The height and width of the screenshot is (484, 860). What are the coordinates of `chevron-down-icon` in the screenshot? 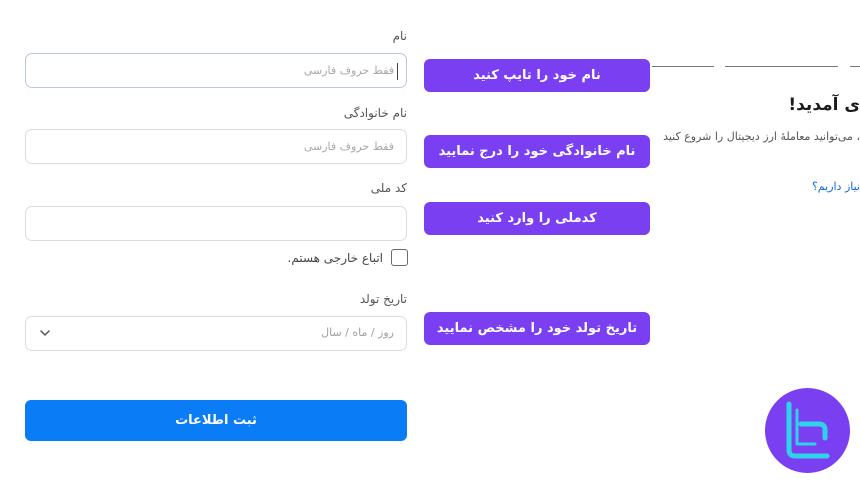 It's located at (45, 333).